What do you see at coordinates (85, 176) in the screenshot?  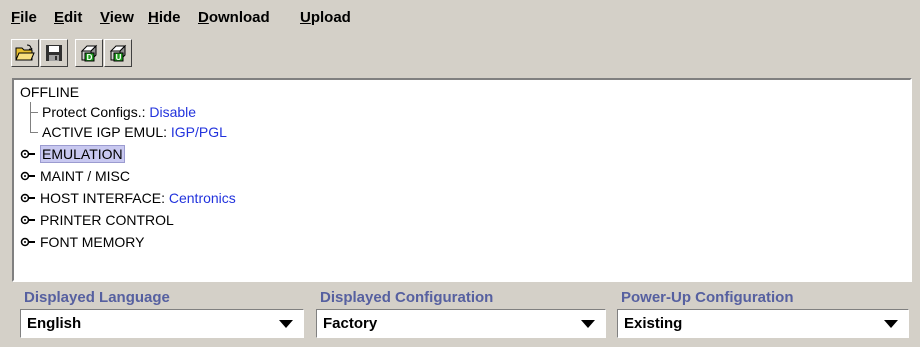 I see `tree-node-label: MAINT / MISC` at bounding box center [85, 176].